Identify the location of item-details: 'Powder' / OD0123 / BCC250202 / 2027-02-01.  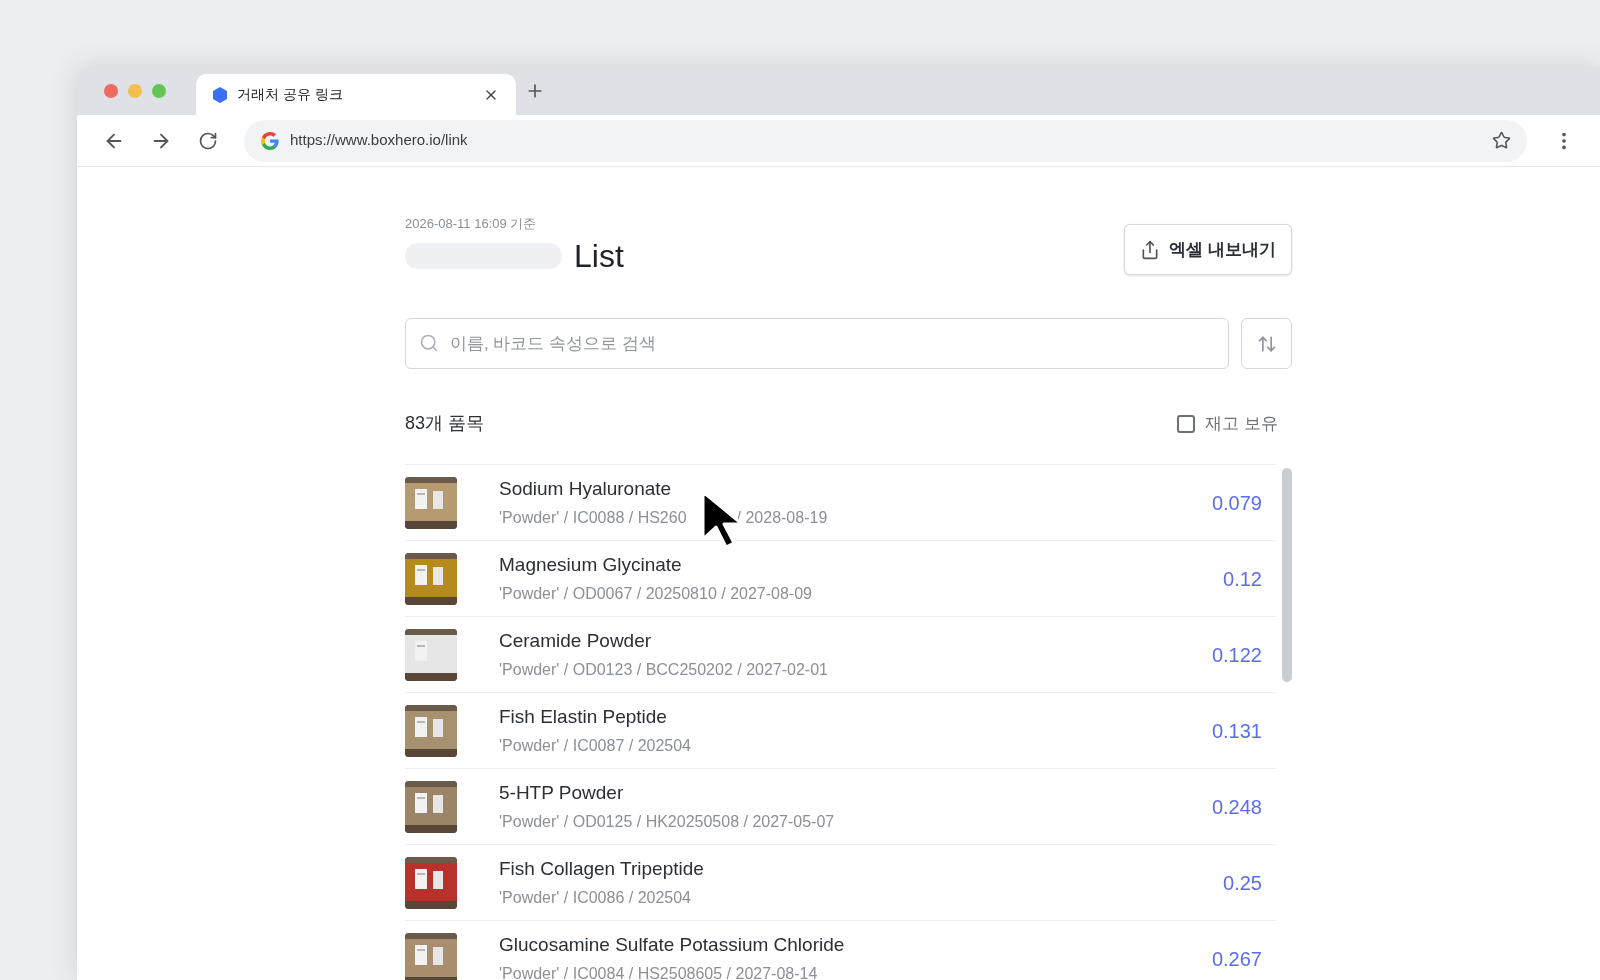
(663, 669).